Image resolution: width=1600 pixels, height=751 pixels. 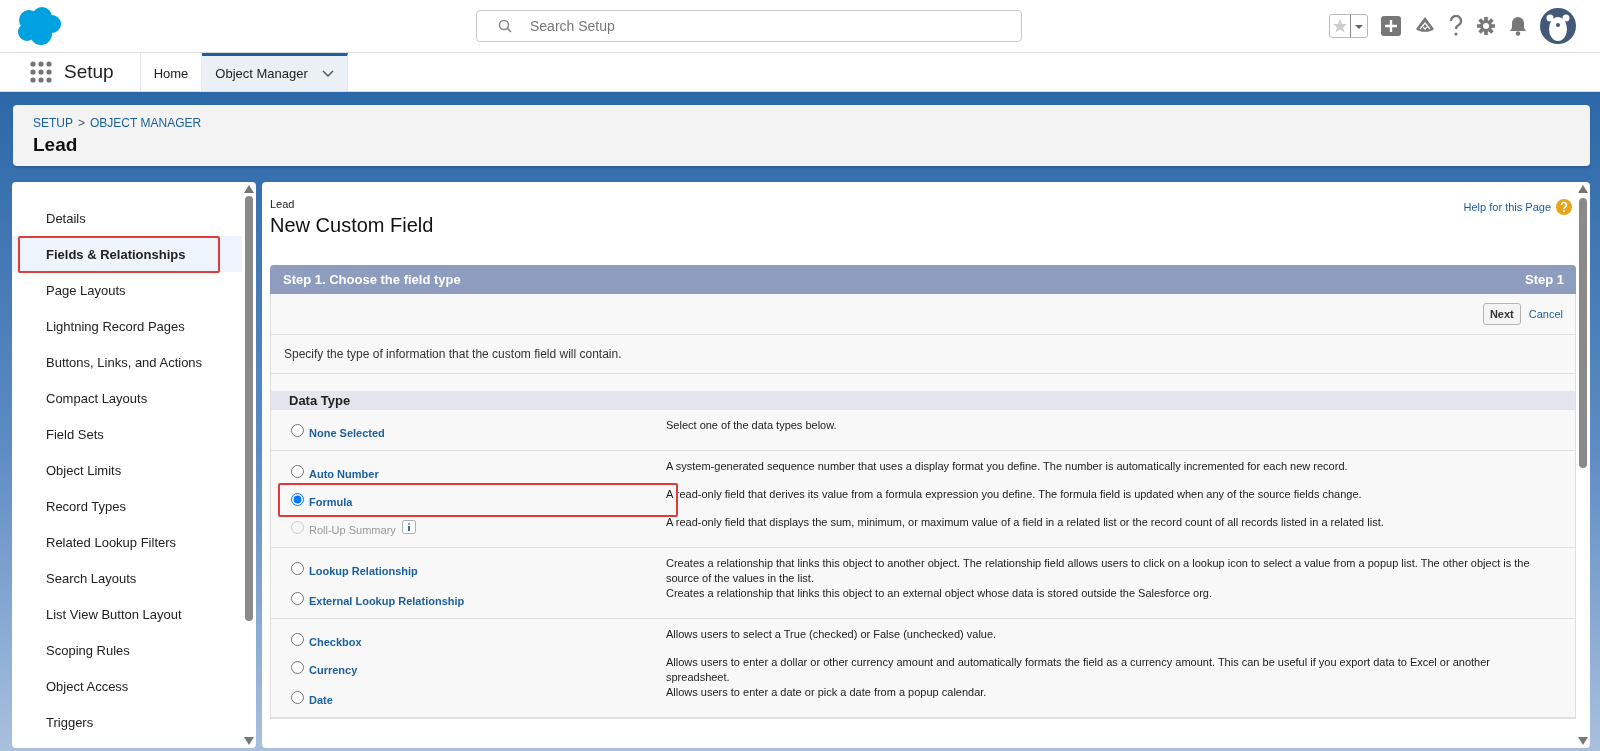 What do you see at coordinates (127, 650) in the screenshot?
I see `sidebar-item: Scoping Rules` at bounding box center [127, 650].